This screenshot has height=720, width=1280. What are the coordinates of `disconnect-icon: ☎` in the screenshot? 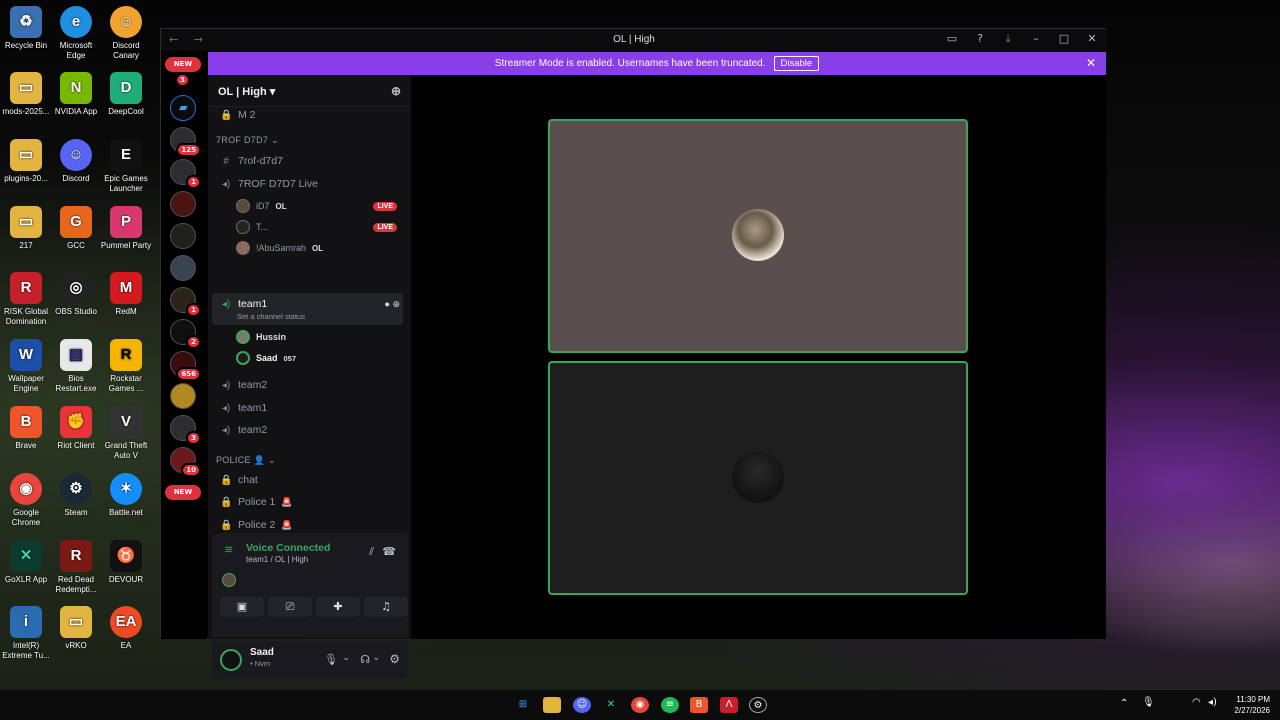 It's located at (389, 551).